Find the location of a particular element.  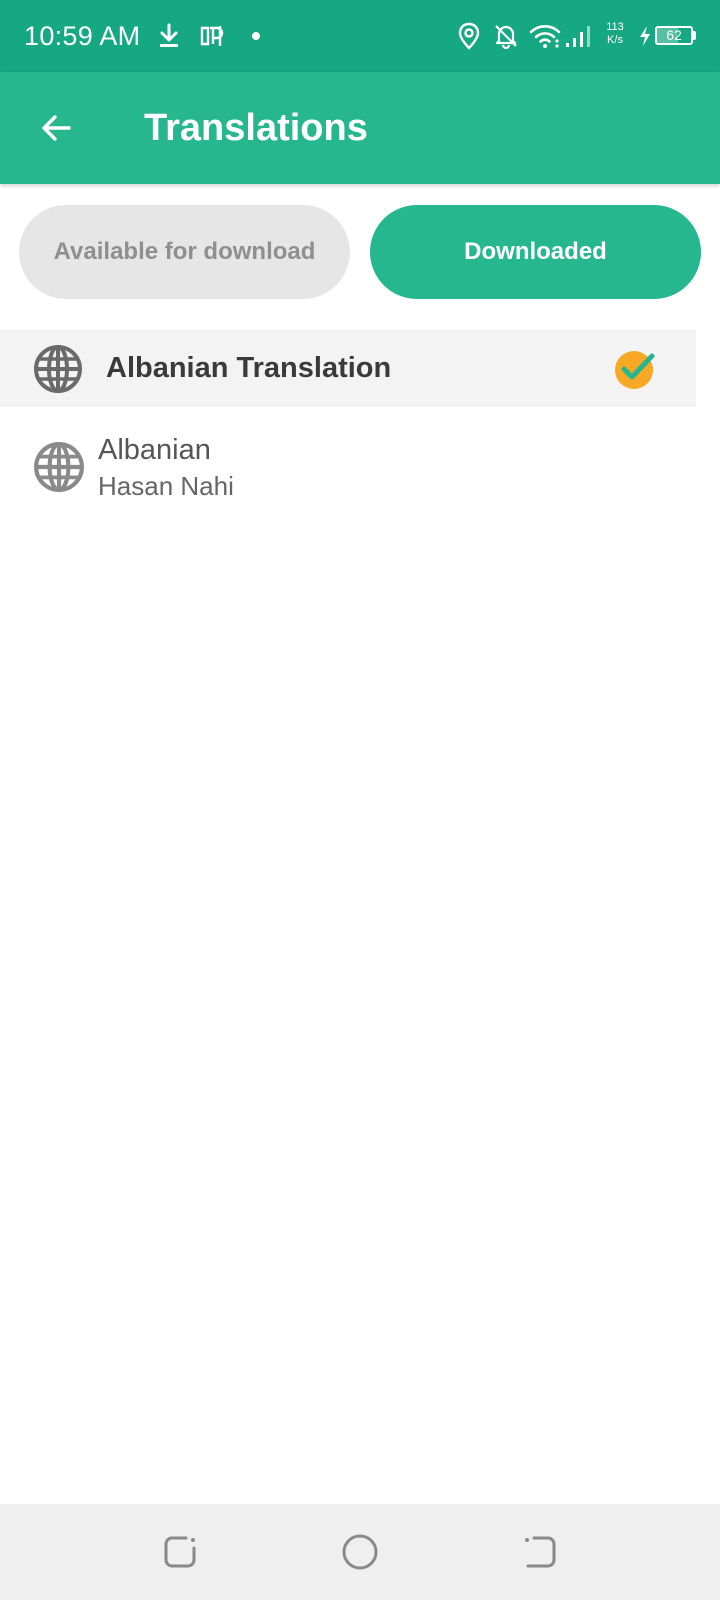

item-title: Albanian is located at coordinates (154, 450).